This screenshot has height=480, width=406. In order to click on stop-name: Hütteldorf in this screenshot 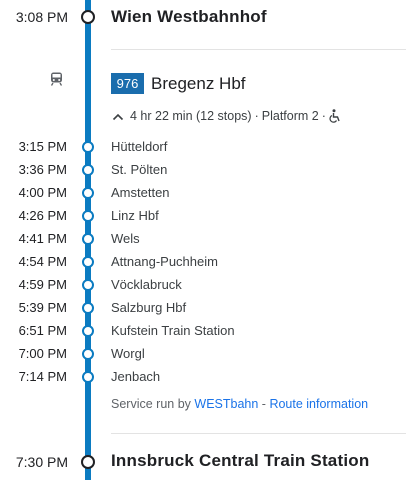, I will do `click(139, 146)`.